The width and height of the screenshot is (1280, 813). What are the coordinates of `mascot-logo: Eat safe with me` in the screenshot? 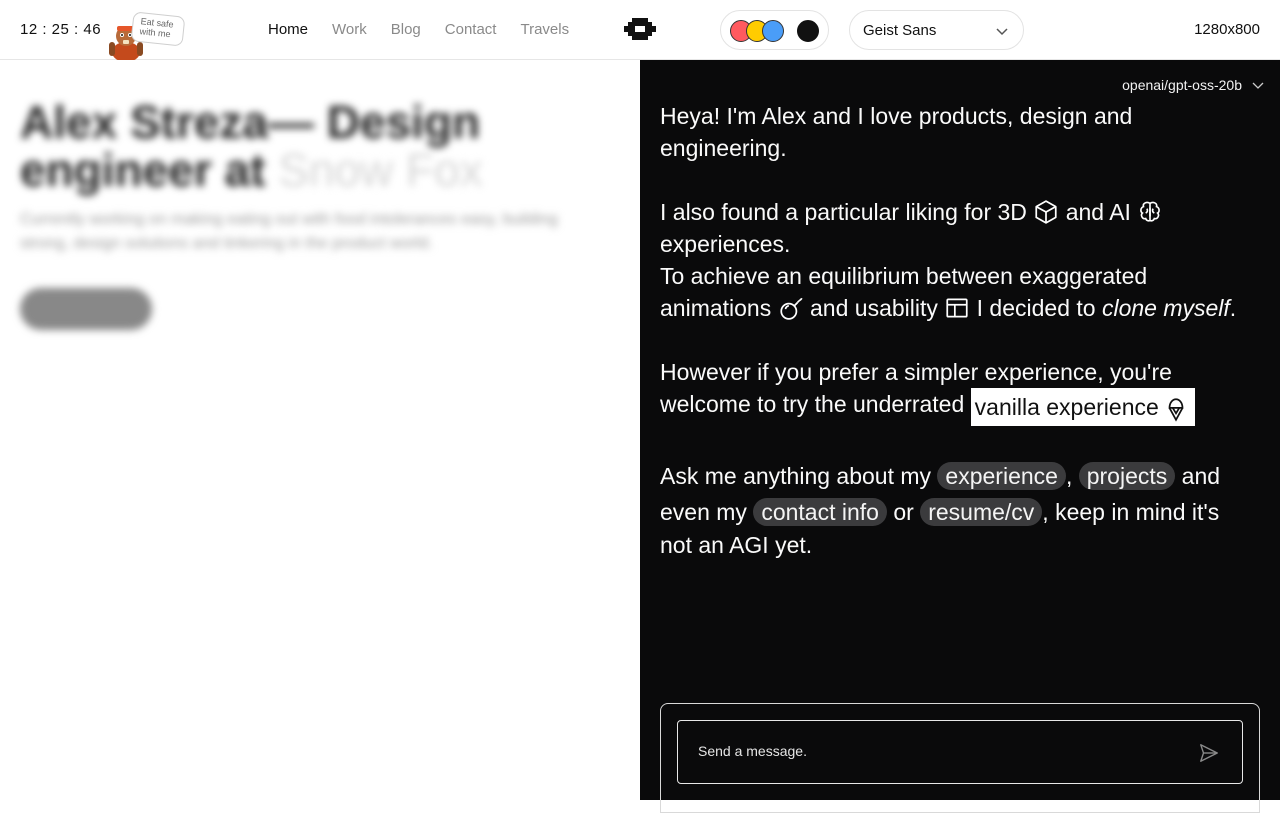 It's located at (148, 35).